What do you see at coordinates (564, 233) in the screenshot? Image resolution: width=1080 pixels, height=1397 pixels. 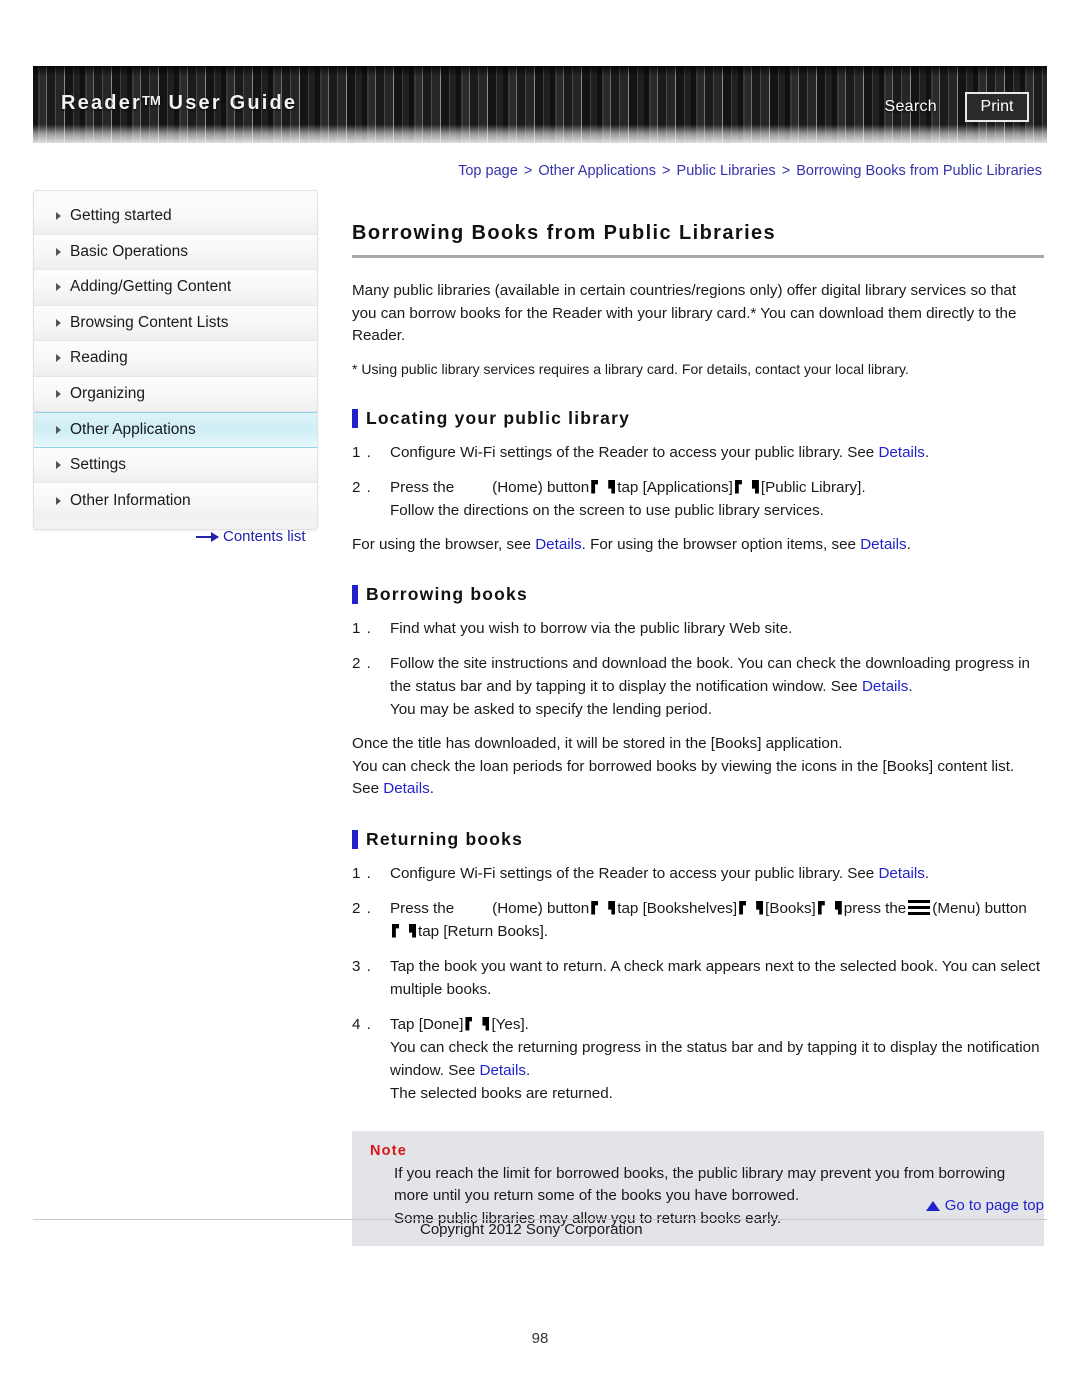 I see `page-title: Borrowing Books from Public Libraries` at bounding box center [564, 233].